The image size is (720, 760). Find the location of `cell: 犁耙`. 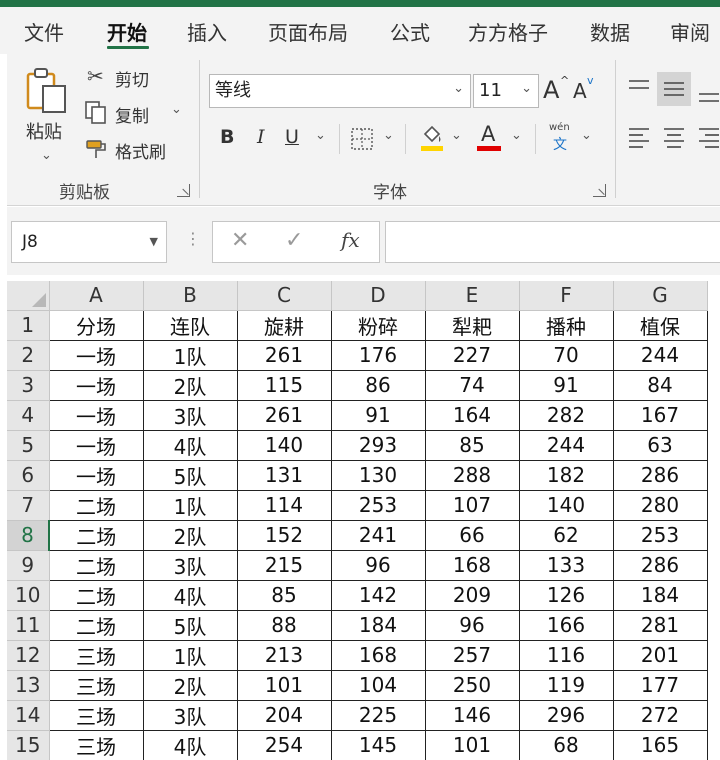

cell: 犁耙 is located at coordinates (472, 325).